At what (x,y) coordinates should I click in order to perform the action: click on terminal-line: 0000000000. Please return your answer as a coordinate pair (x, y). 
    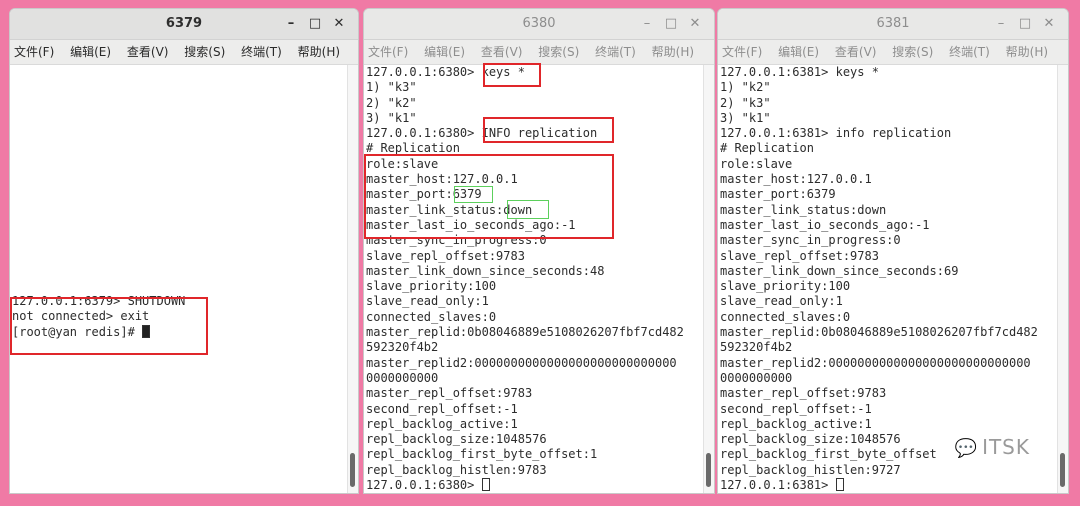
    Looking at the image, I should click on (402, 377).